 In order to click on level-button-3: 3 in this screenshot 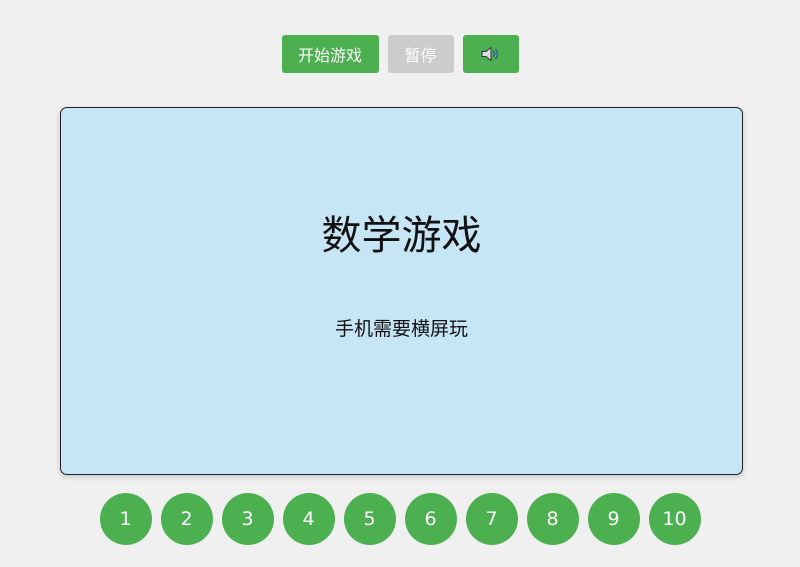, I will do `click(247, 519)`.